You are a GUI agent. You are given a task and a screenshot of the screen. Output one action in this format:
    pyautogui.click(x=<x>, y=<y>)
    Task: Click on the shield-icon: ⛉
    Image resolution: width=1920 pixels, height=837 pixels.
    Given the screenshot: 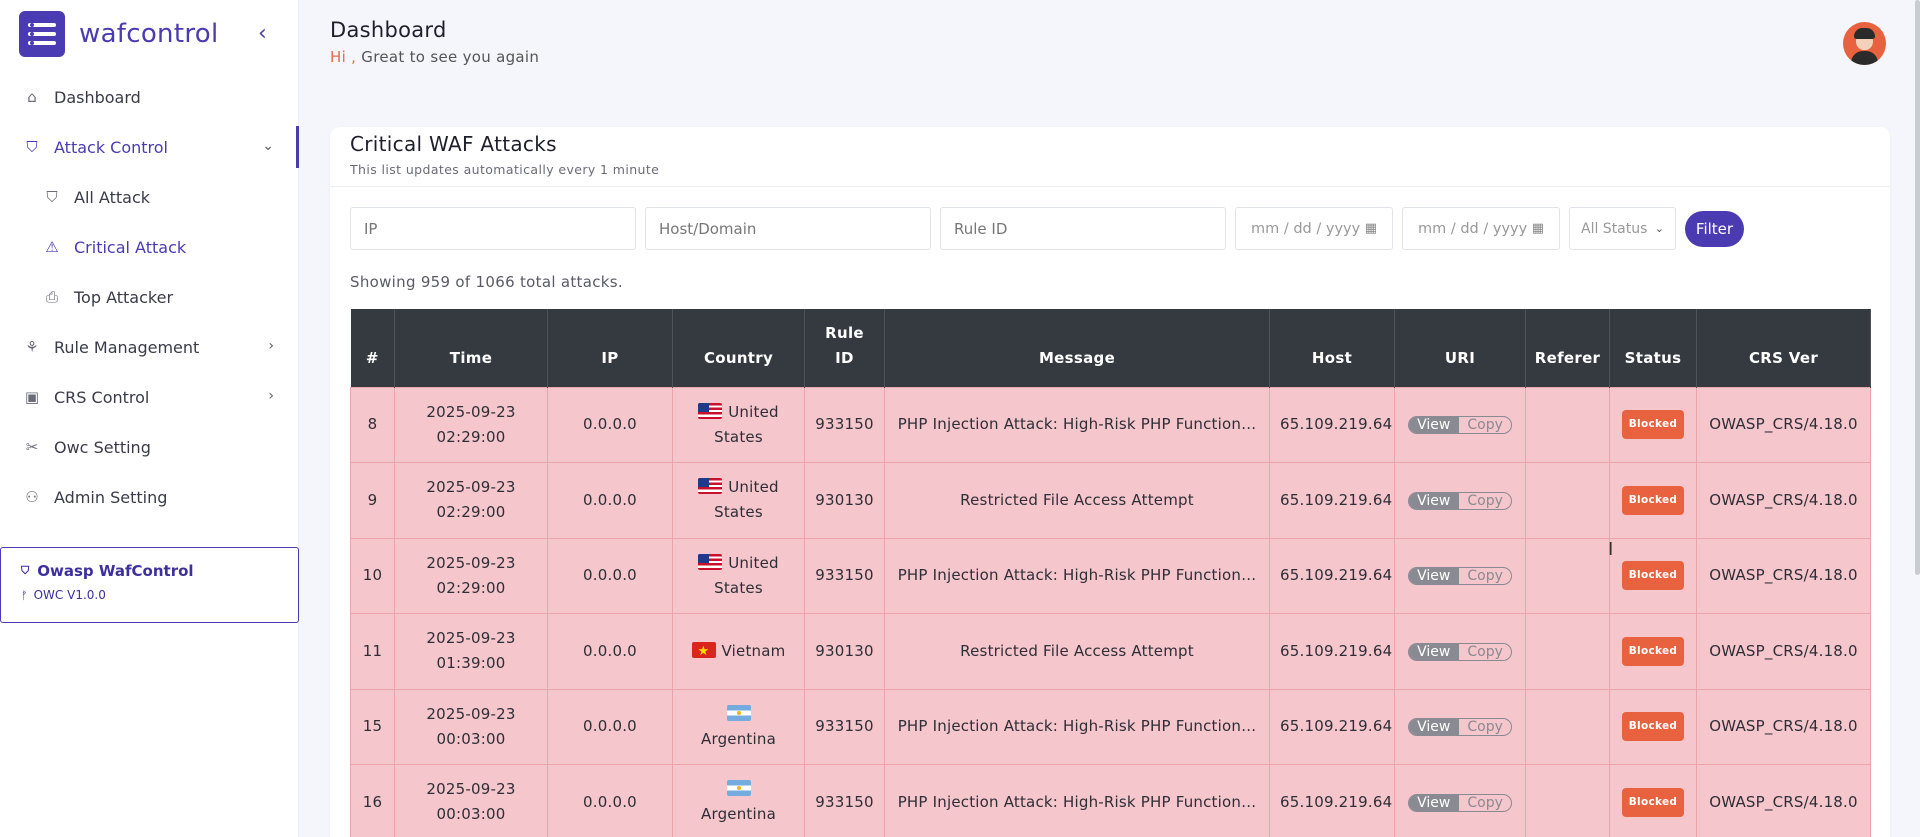 What is the action you would take?
    pyautogui.click(x=52, y=197)
    